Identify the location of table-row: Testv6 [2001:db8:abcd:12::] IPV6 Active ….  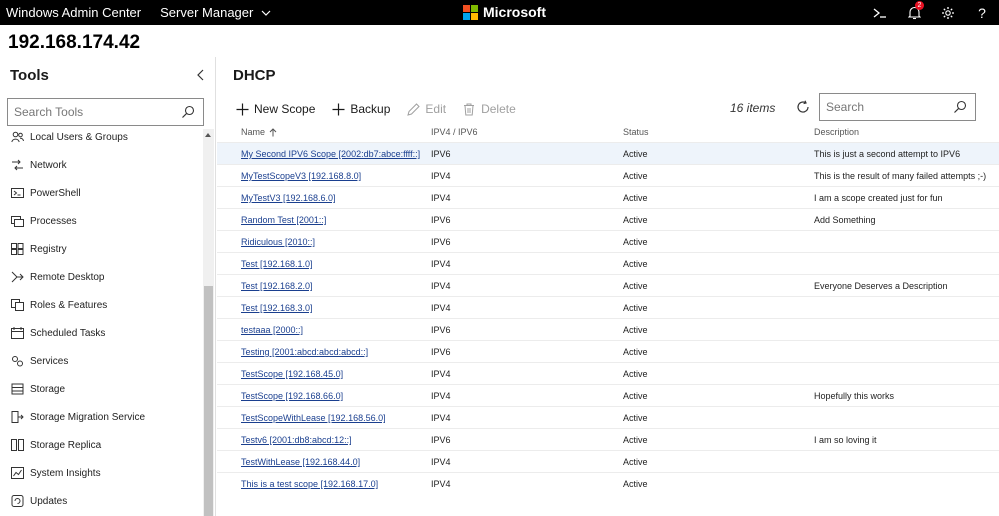
(608, 439).